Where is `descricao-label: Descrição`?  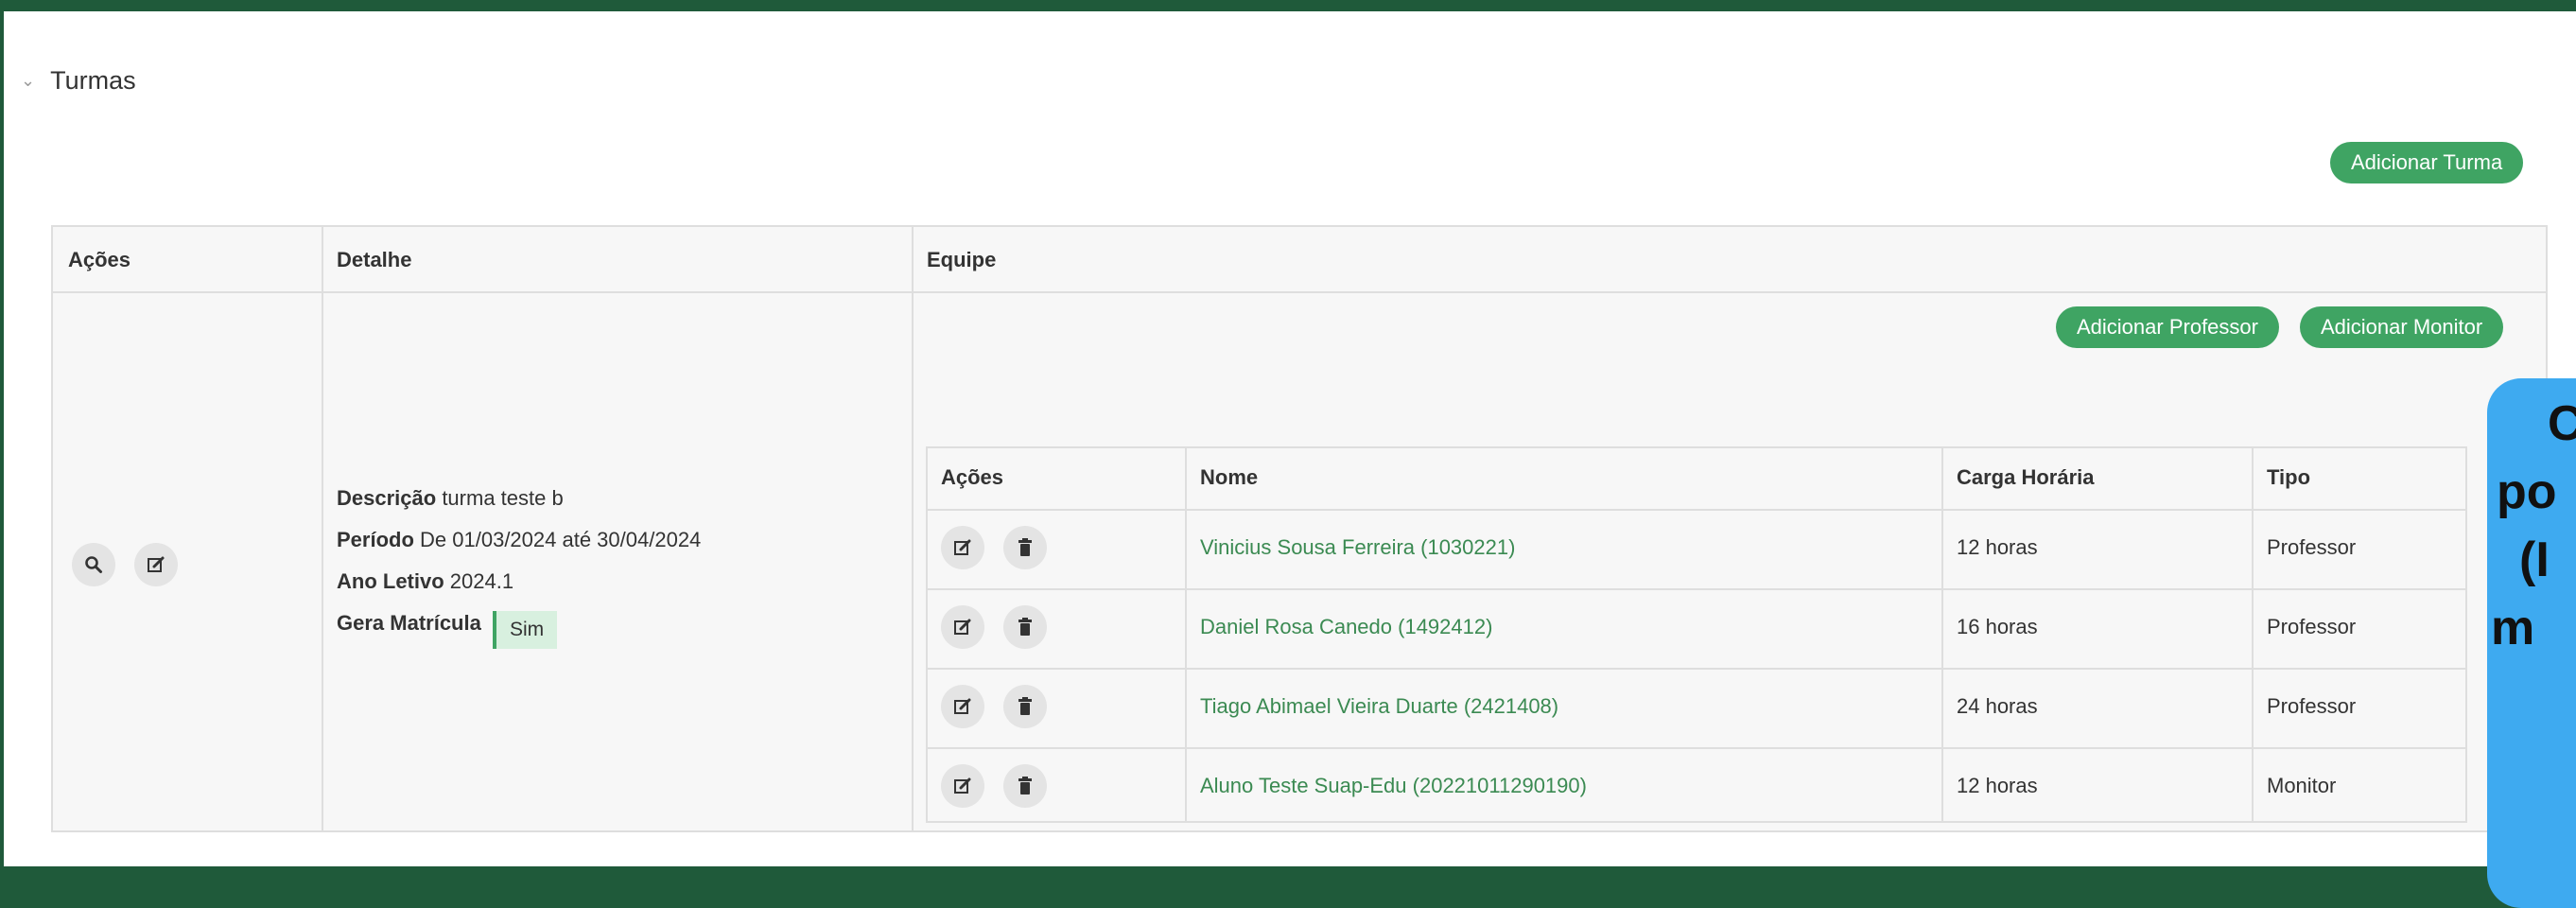
descricao-label: Descrição is located at coordinates (387, 498).